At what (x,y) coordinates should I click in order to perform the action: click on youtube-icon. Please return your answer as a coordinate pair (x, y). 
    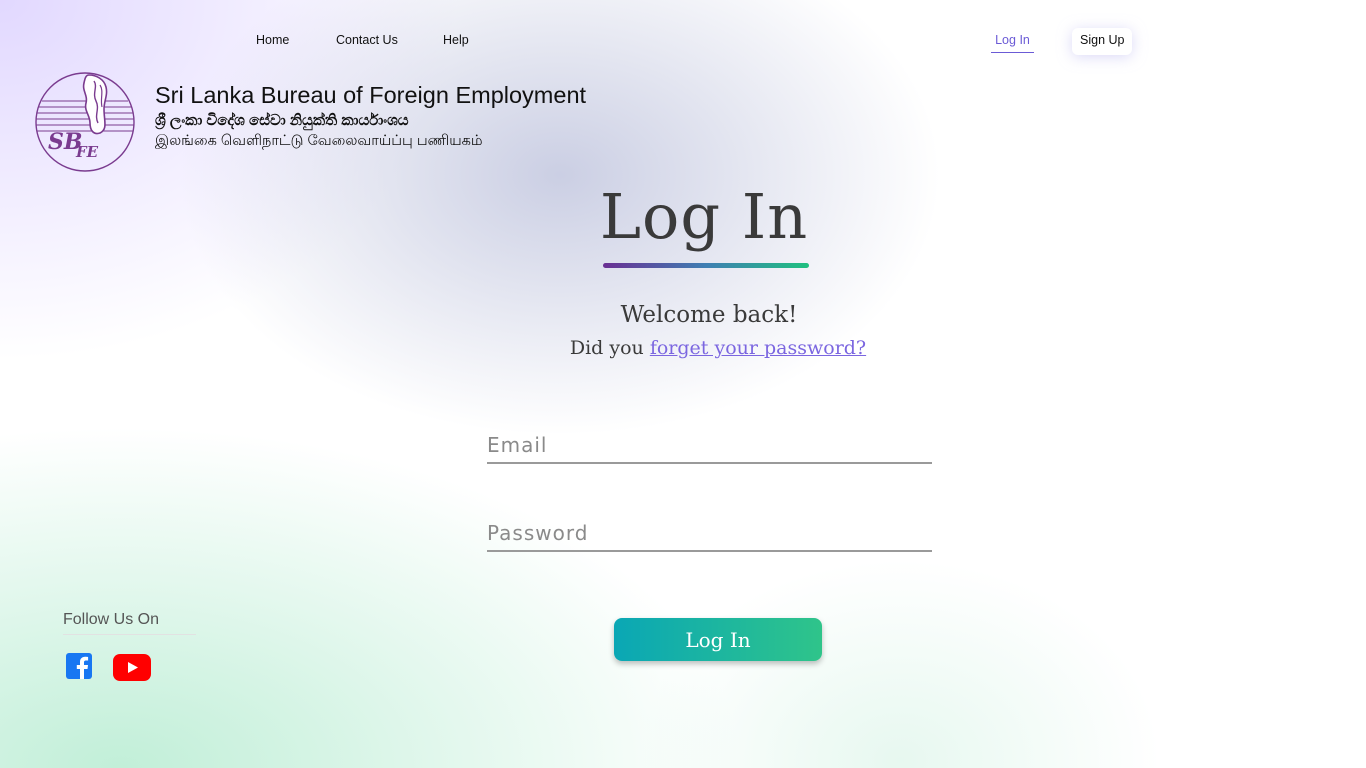
    Looking at the image, I should click on (132, 667).